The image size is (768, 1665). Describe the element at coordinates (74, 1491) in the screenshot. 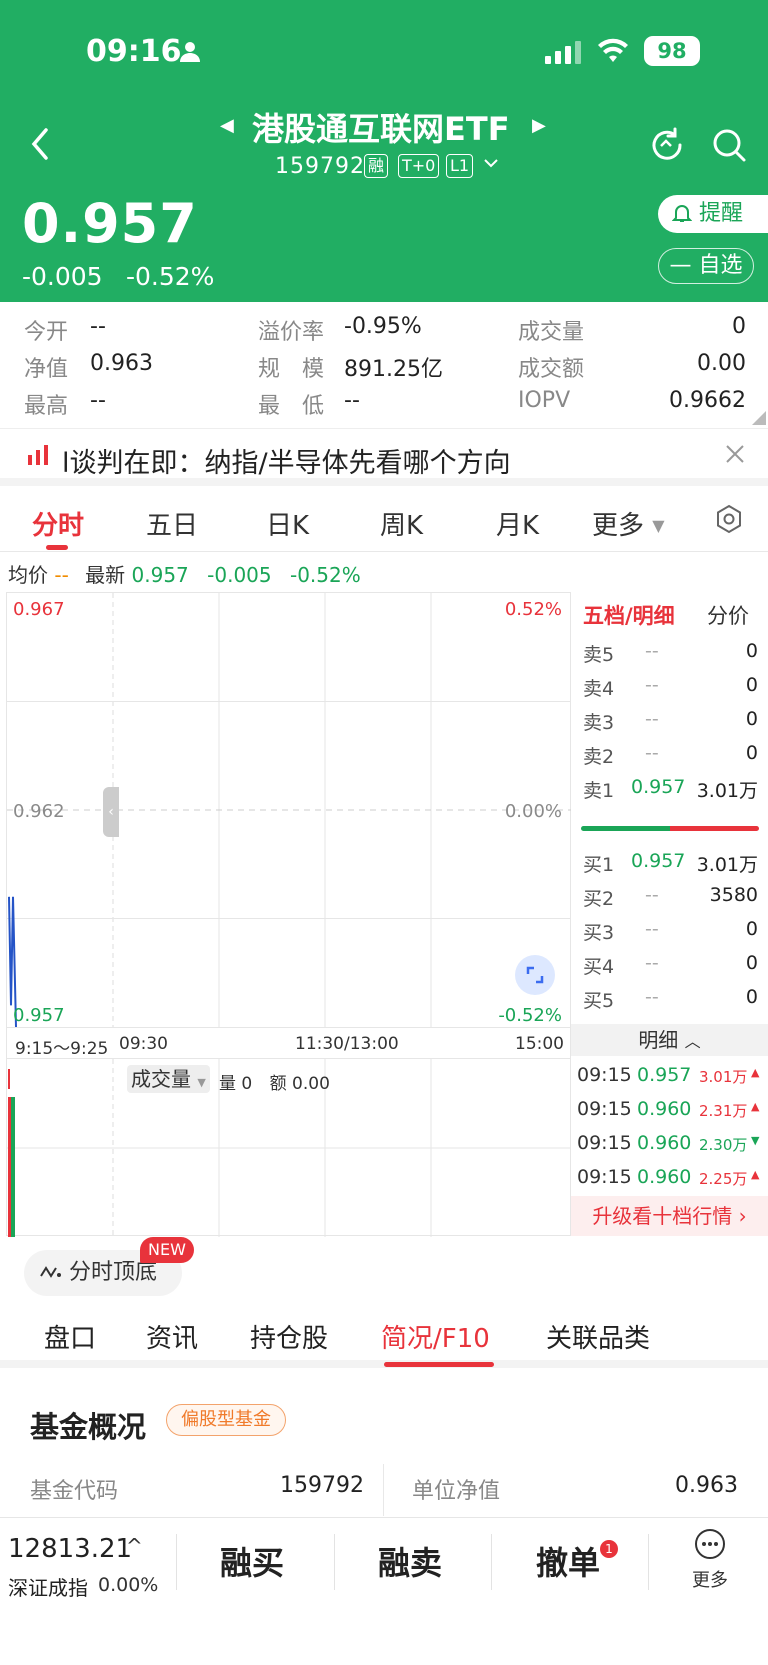

I see `fund-code-label: 基金代码` at that location.